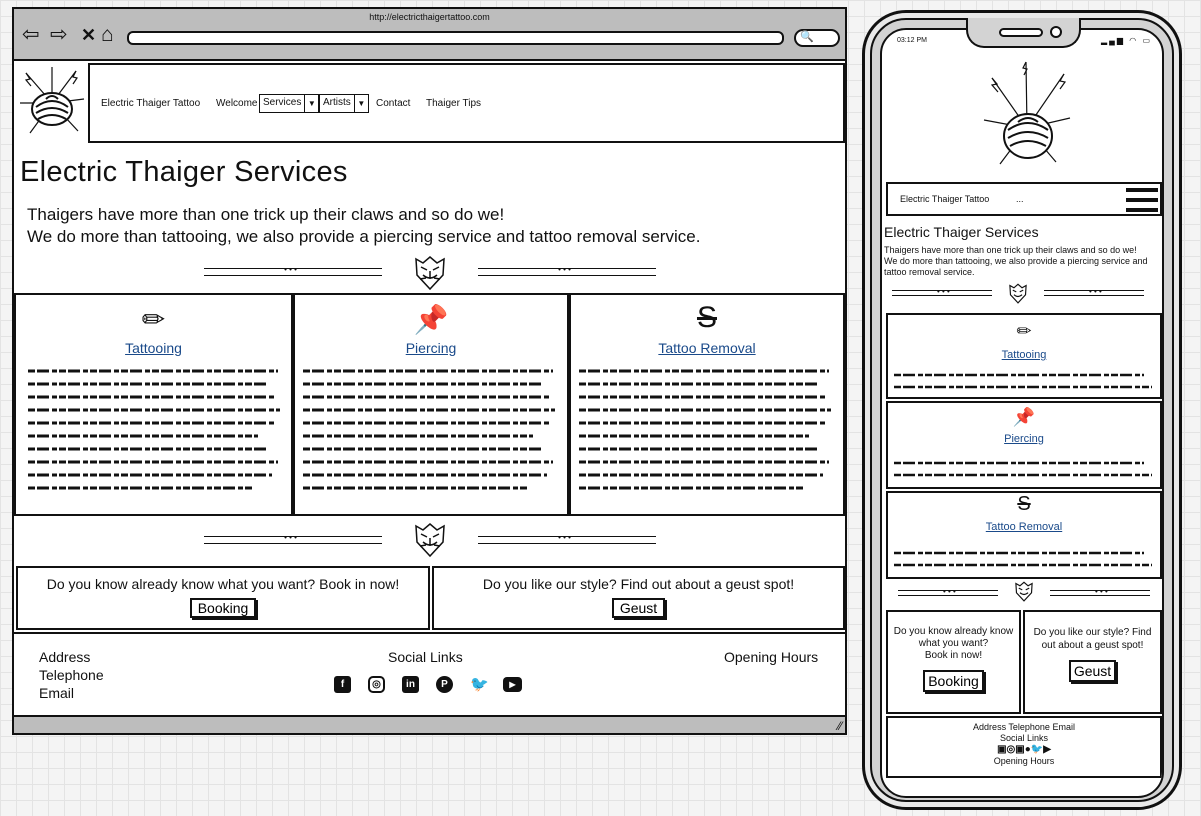 This screenshot has width=1201, height=816. Describe the element at coordinates (1024, 527) in the screenshot. I see `mobile-link-tattoo-removal: Tattoo Removal` at that location.